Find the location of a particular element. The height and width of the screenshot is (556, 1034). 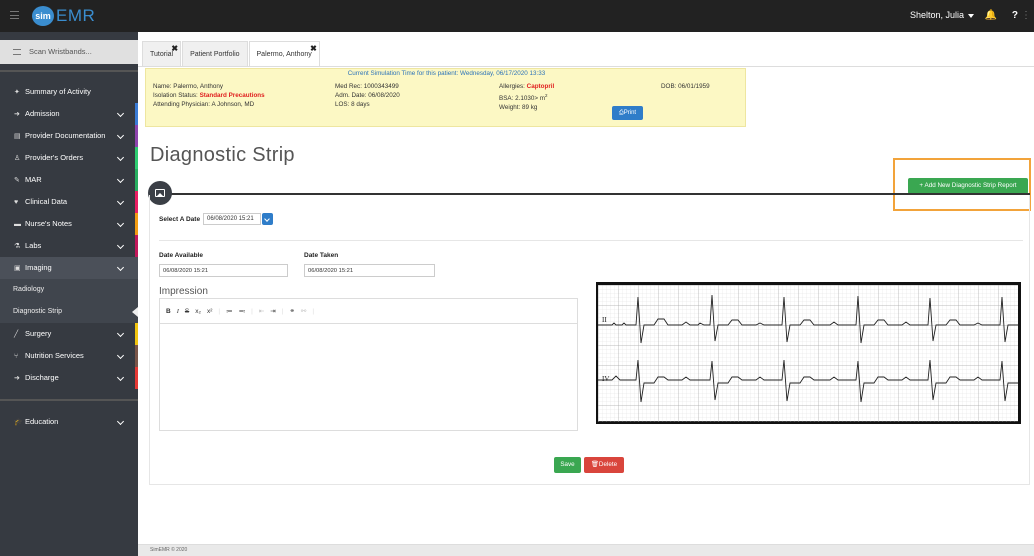

superscript-button: x² is located at coordinates (209, 311).